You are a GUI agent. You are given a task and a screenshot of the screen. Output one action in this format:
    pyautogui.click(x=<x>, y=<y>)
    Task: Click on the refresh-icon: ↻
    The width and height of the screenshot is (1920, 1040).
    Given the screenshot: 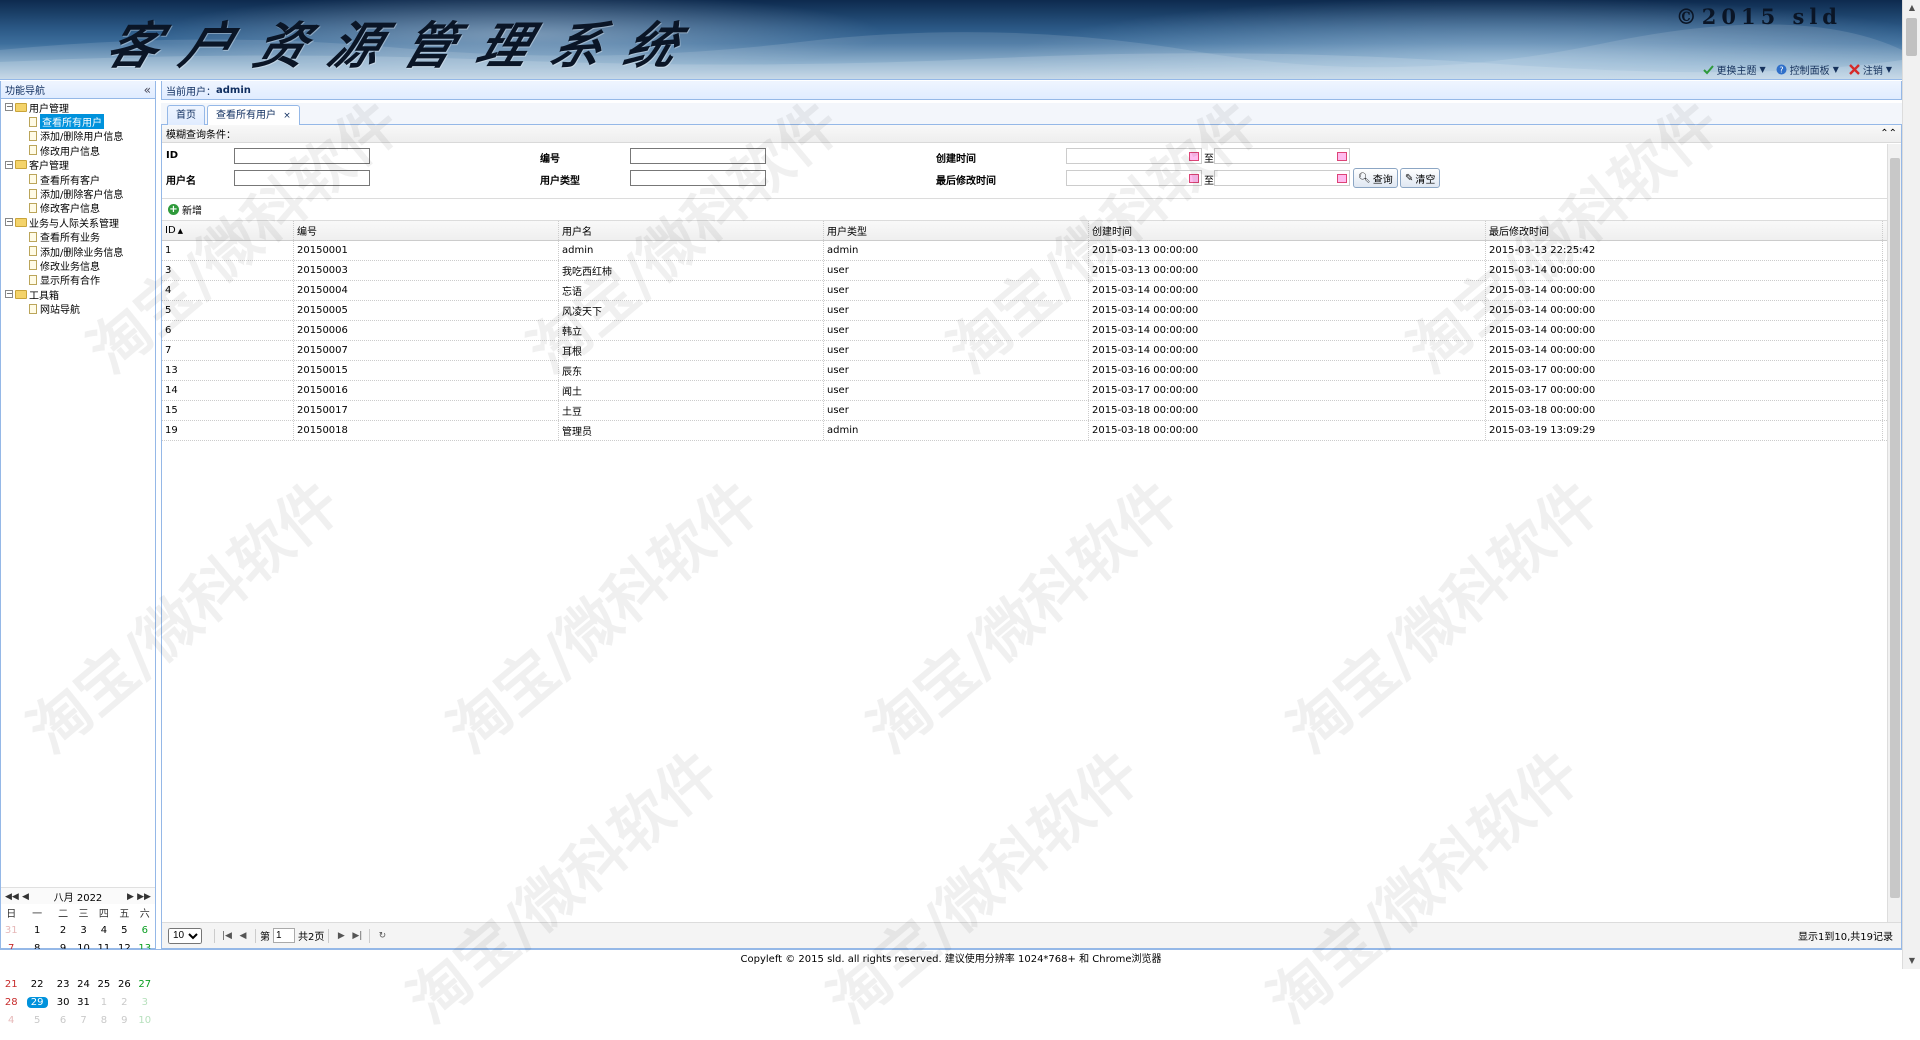 What is the action you would take?
    pyautogui.click(x=382, y=936)
    